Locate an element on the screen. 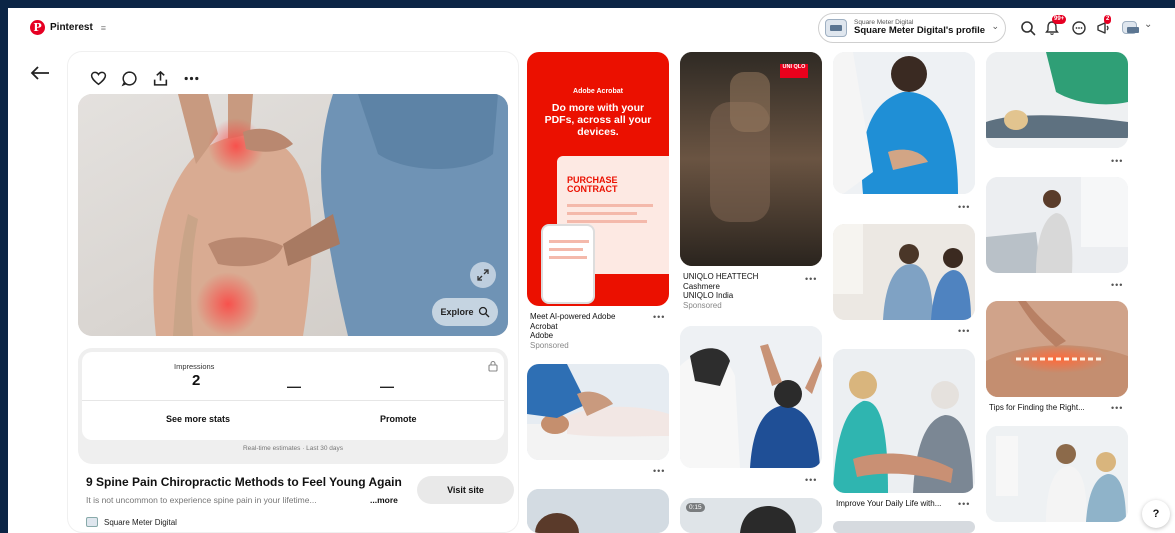 This screenshot has height=533, width=1175. massage-table-pin is located at coordinates (1057, 100).